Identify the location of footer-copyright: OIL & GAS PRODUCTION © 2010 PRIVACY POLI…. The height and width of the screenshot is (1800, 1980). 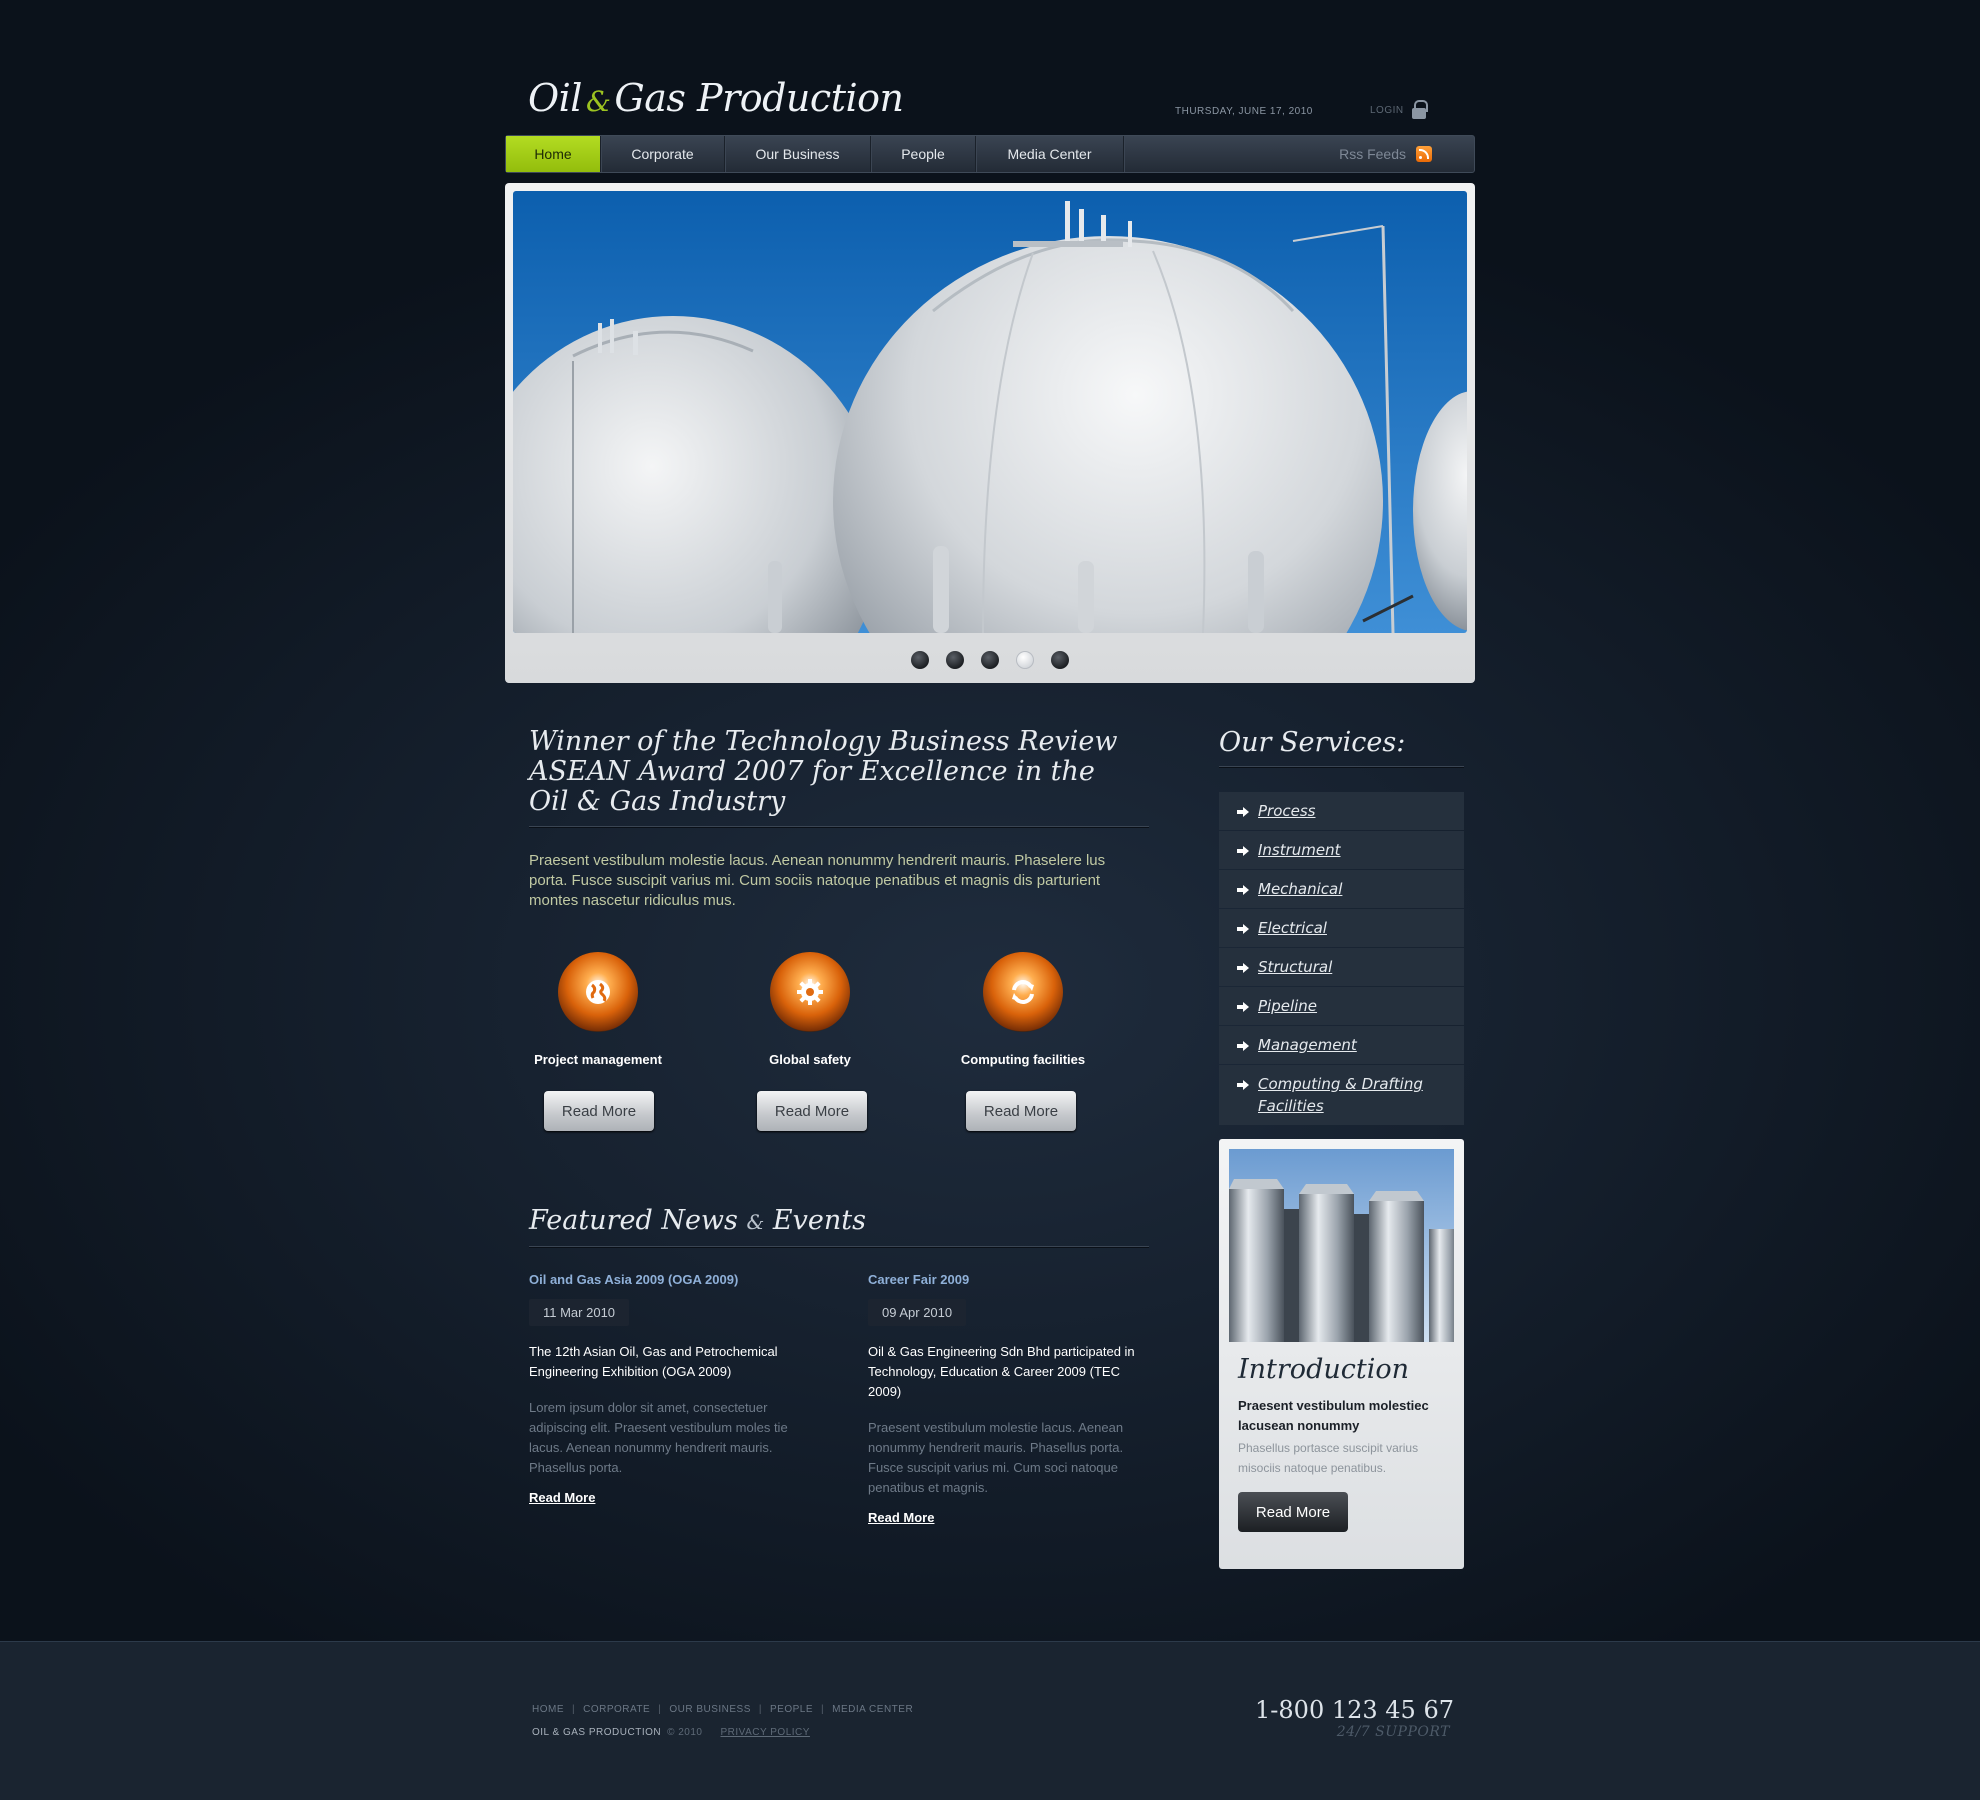
(671, 1732).